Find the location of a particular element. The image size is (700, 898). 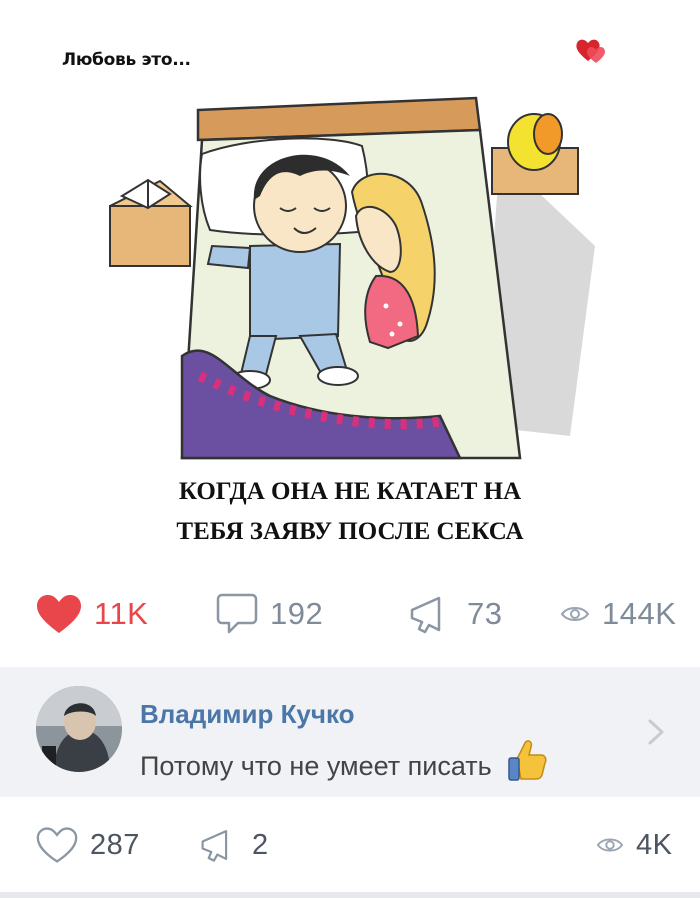

caption-line-2: ТЕБЯ ЗАЯВУ ПОСЛЕ СЕКСА is located at coordinates (350, 531).